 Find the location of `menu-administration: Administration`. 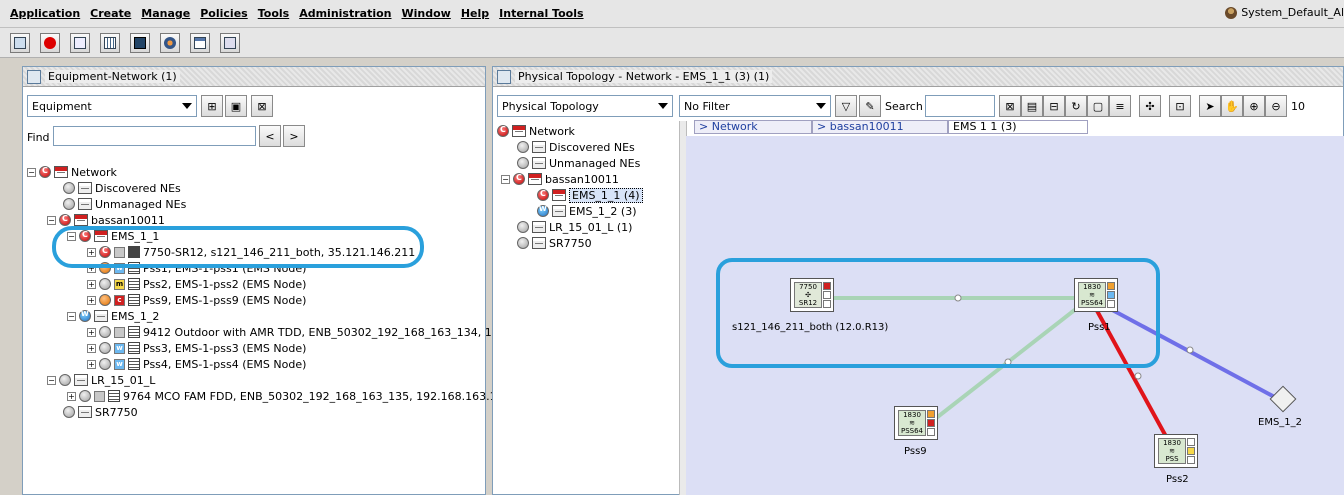

menu-administration: Administration is located at coordinates (345, 13).